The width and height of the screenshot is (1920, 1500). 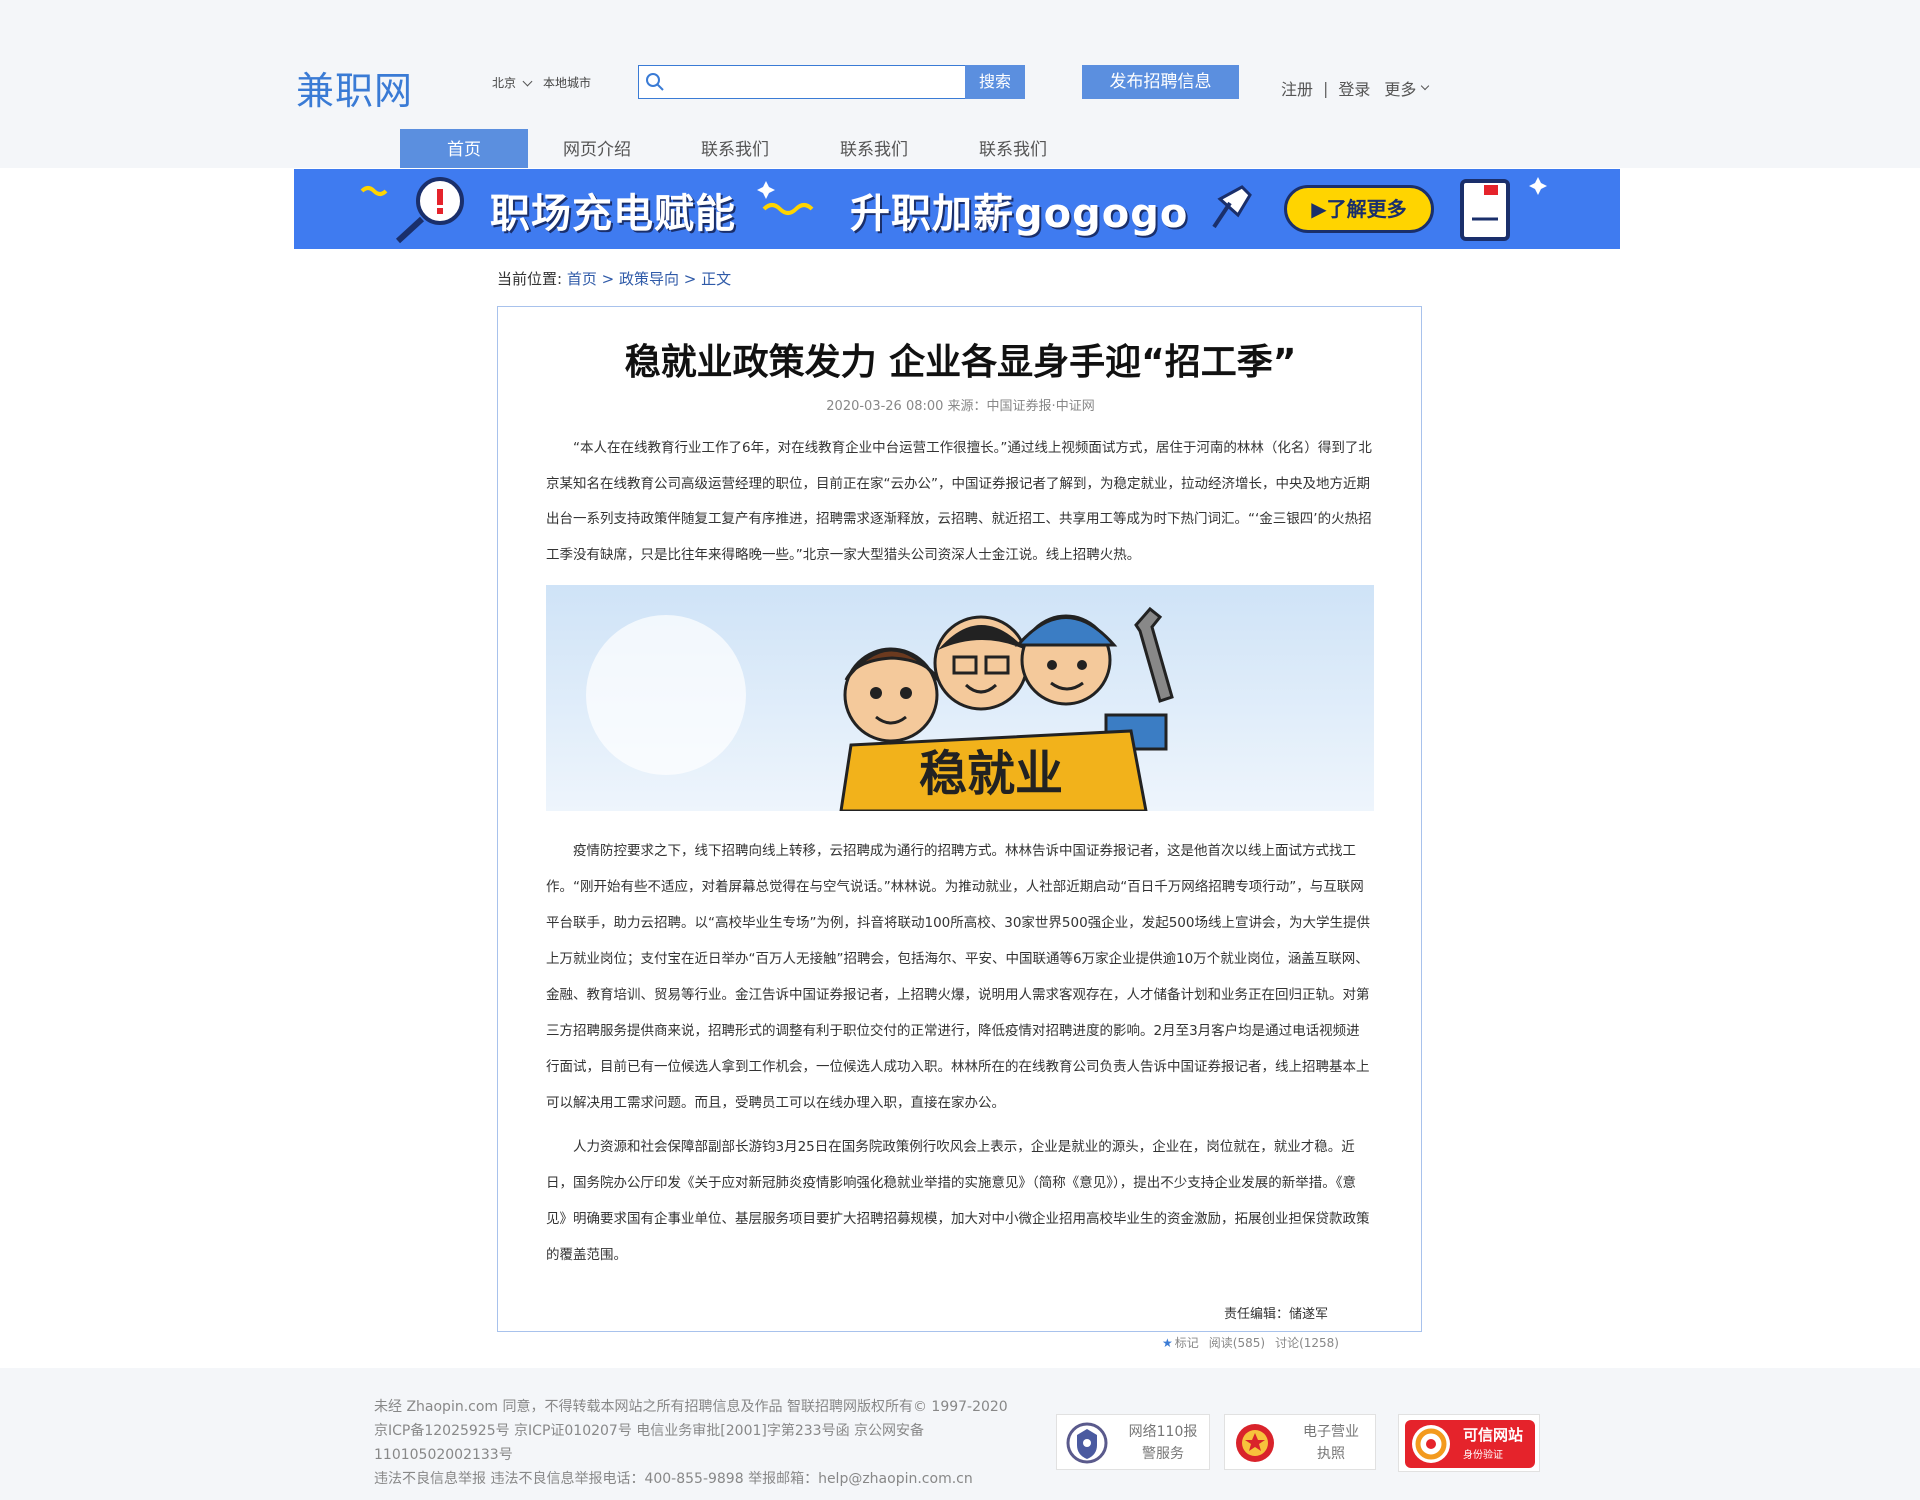 I want to click on banner-headline-1: 职场充电赋能, so click(x=613, y=214).